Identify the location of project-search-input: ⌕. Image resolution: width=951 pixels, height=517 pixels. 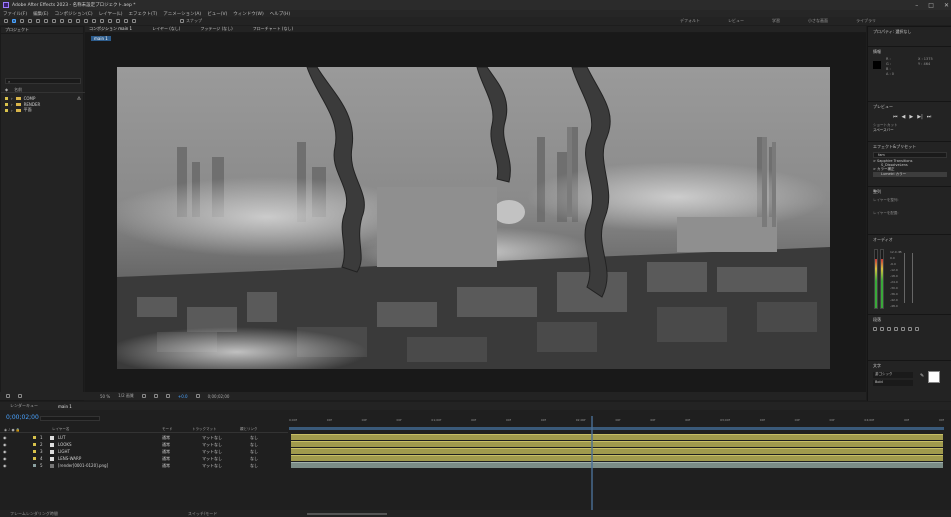
(43, 81).